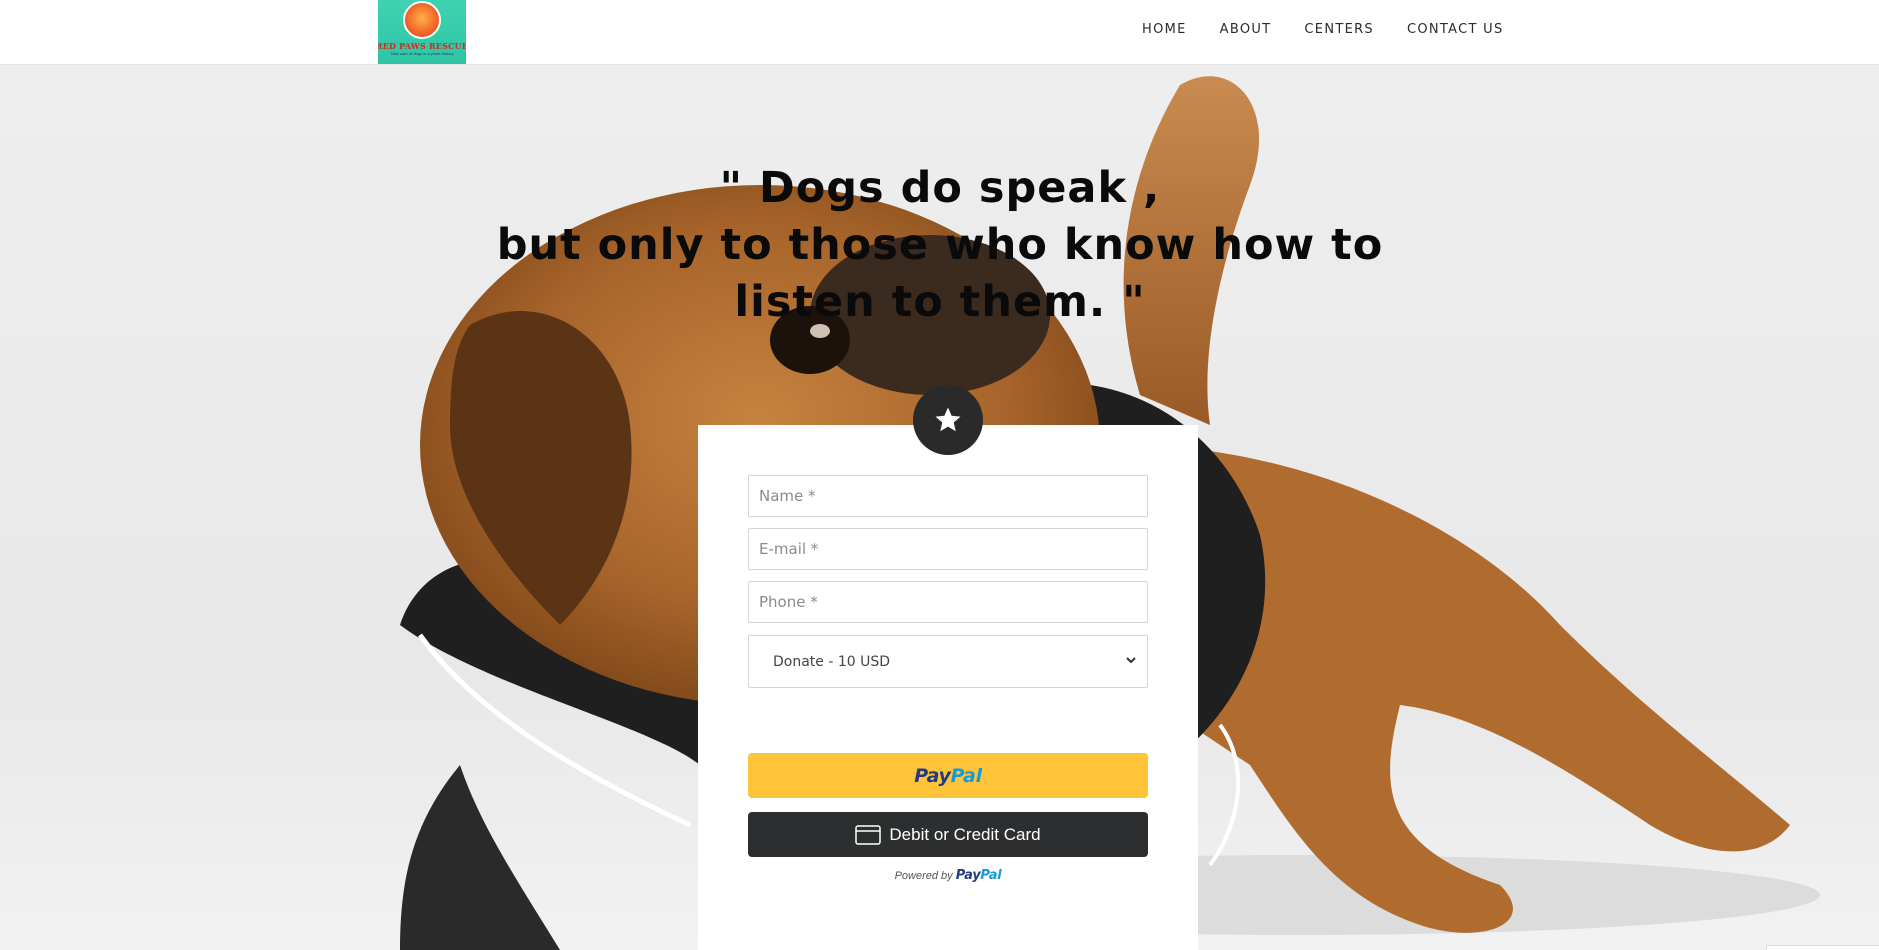  I want to click on phone-field, so click(948, 602).